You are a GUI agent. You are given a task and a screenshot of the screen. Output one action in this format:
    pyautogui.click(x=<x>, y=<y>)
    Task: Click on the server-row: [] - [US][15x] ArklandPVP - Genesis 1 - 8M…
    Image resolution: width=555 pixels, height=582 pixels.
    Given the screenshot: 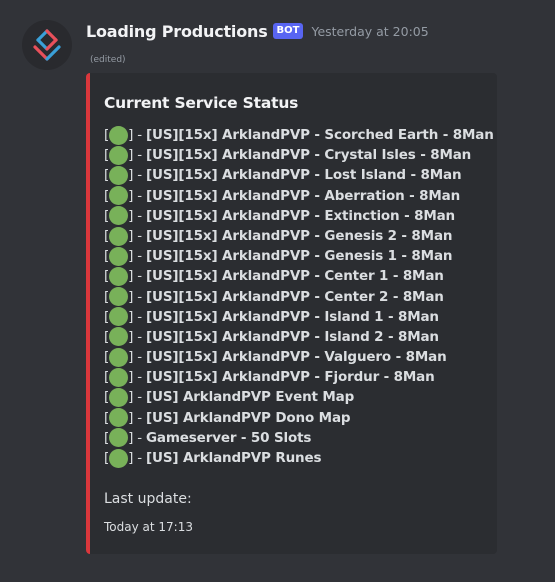 What is the action you would take?
    pyautogui.click(x=299, y=256)
    